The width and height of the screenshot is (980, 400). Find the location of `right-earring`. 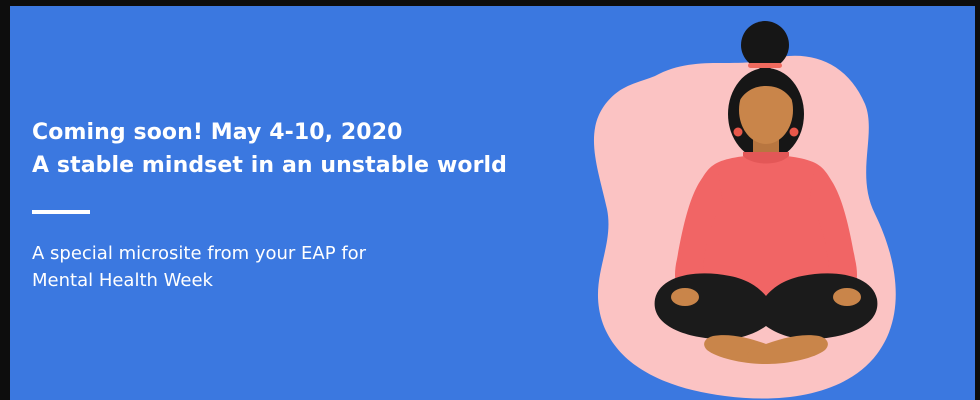

right-earring is located at coordinates (794, 132).